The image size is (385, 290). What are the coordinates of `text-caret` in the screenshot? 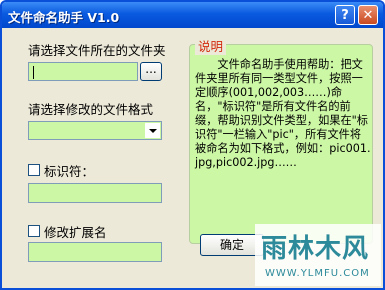 It's located at (33, 72).